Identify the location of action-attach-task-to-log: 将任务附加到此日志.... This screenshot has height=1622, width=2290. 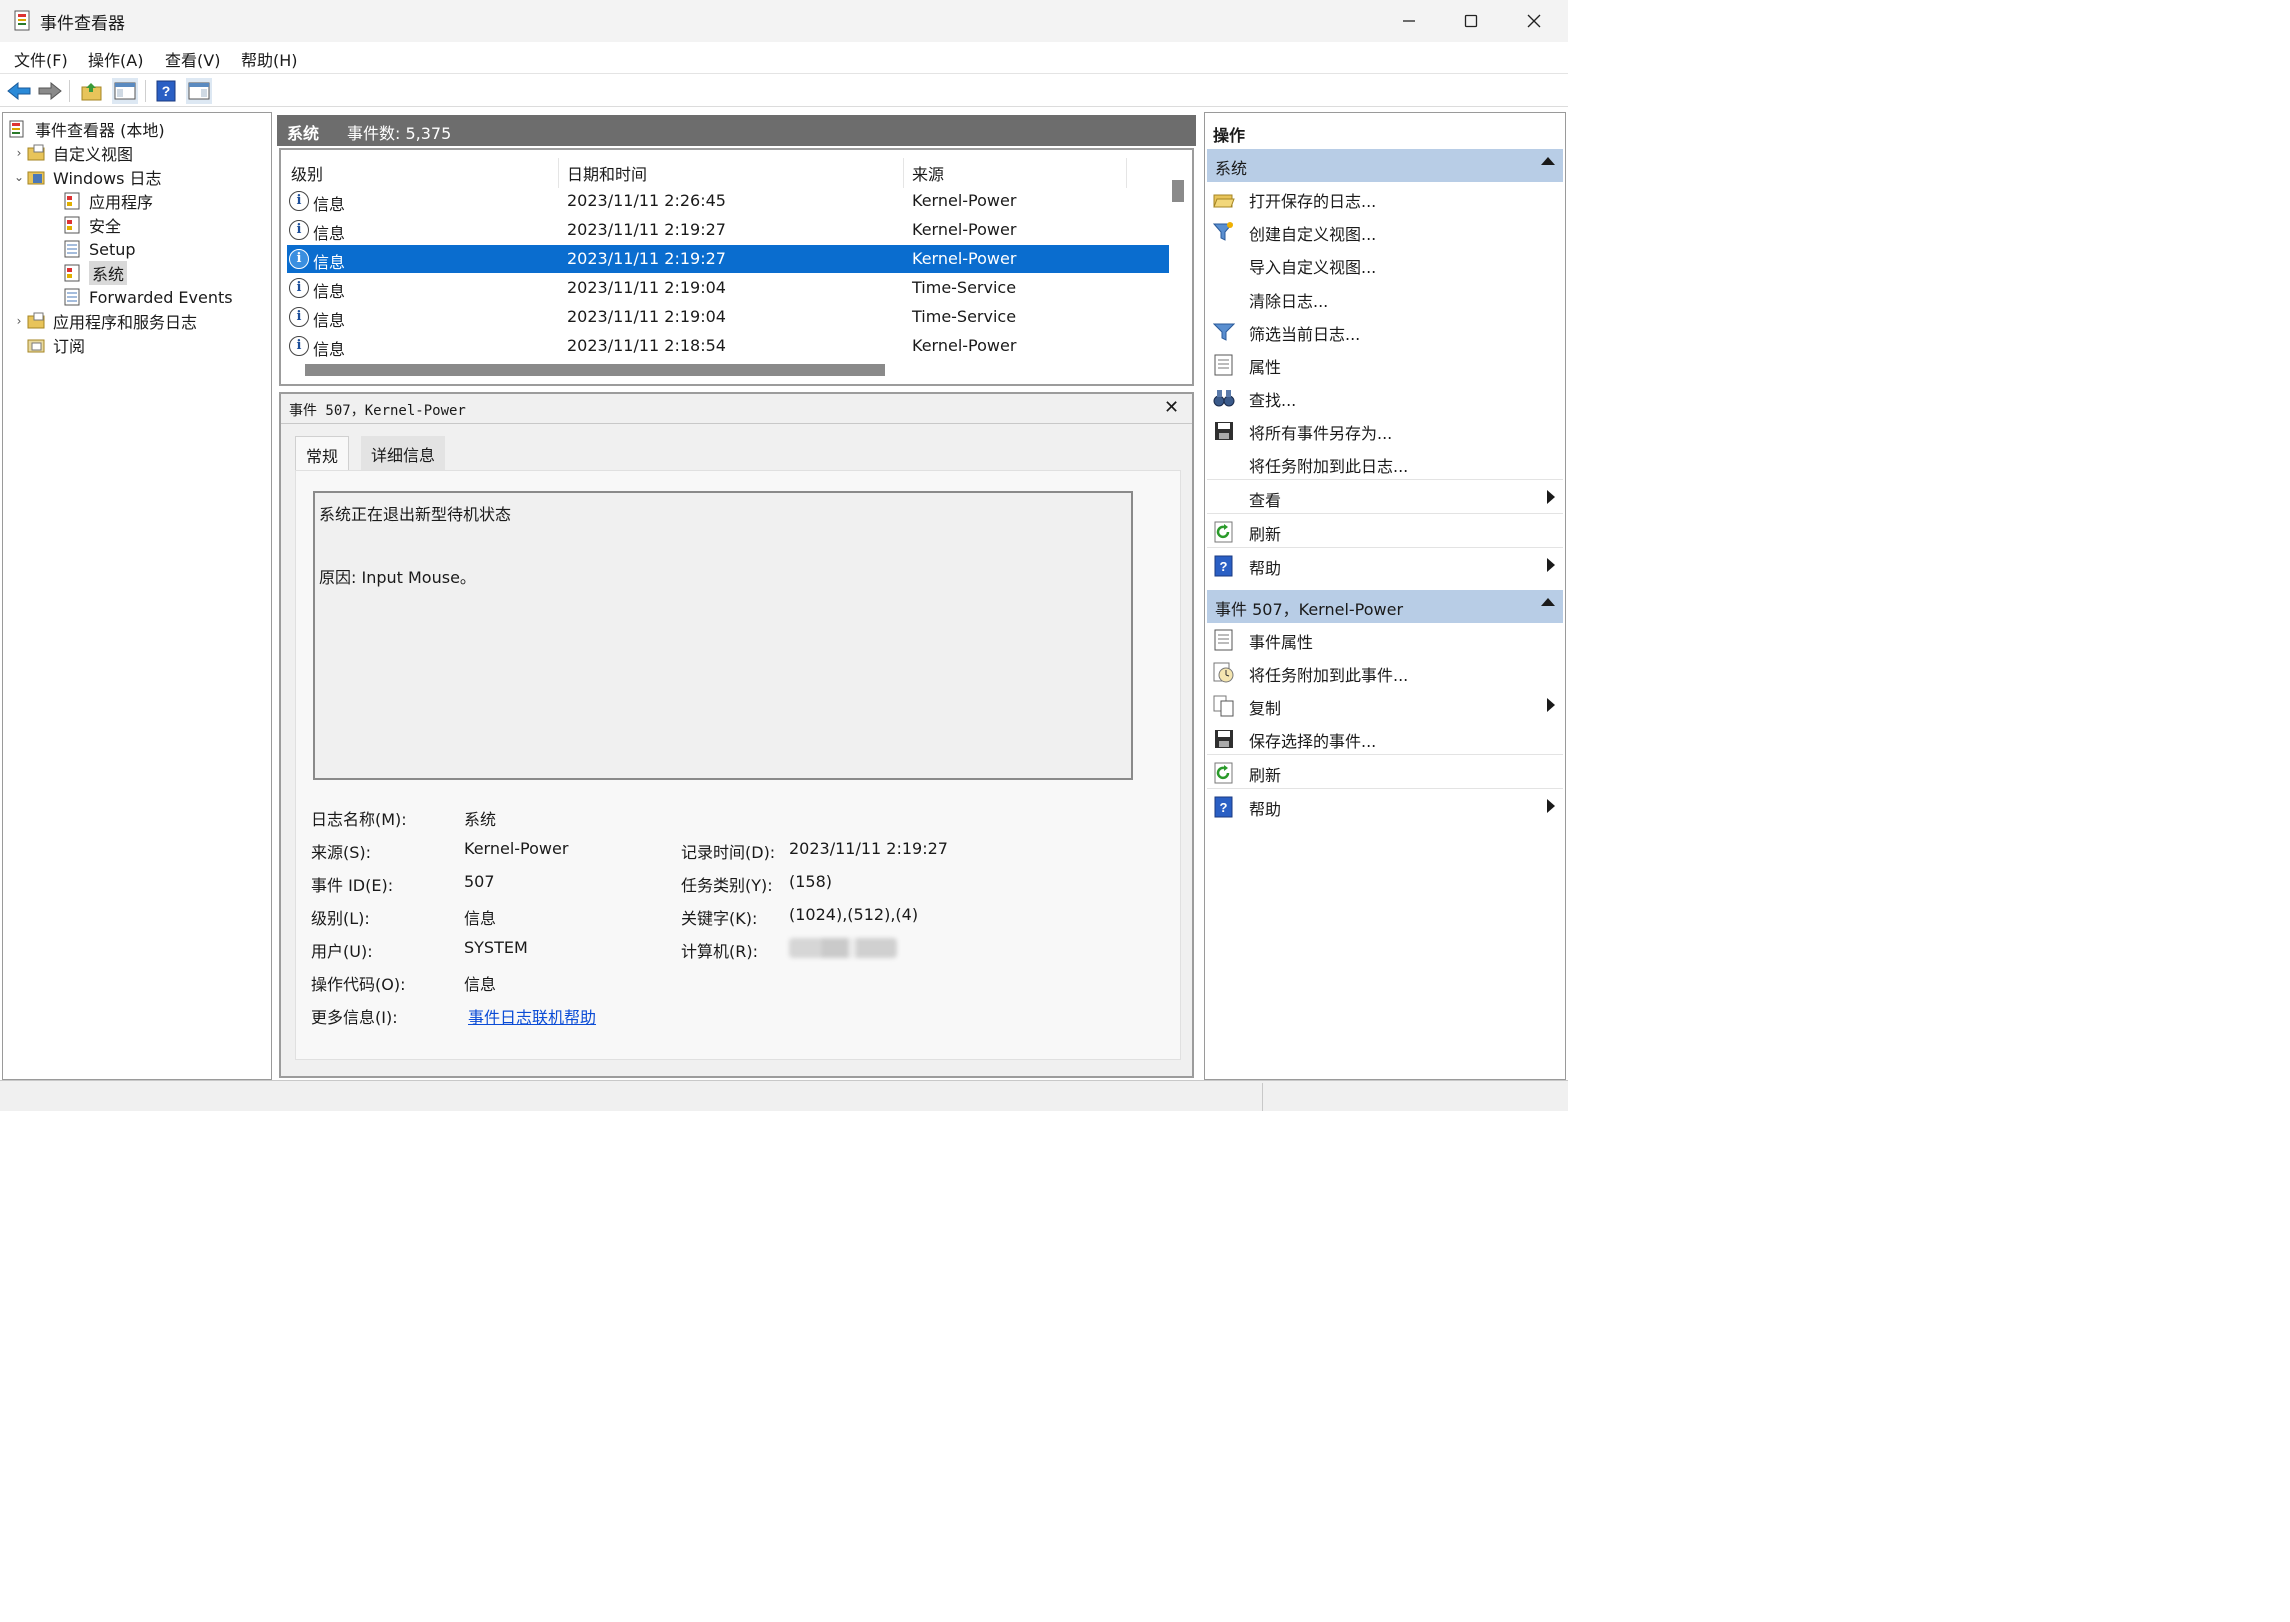
(1385, 463).